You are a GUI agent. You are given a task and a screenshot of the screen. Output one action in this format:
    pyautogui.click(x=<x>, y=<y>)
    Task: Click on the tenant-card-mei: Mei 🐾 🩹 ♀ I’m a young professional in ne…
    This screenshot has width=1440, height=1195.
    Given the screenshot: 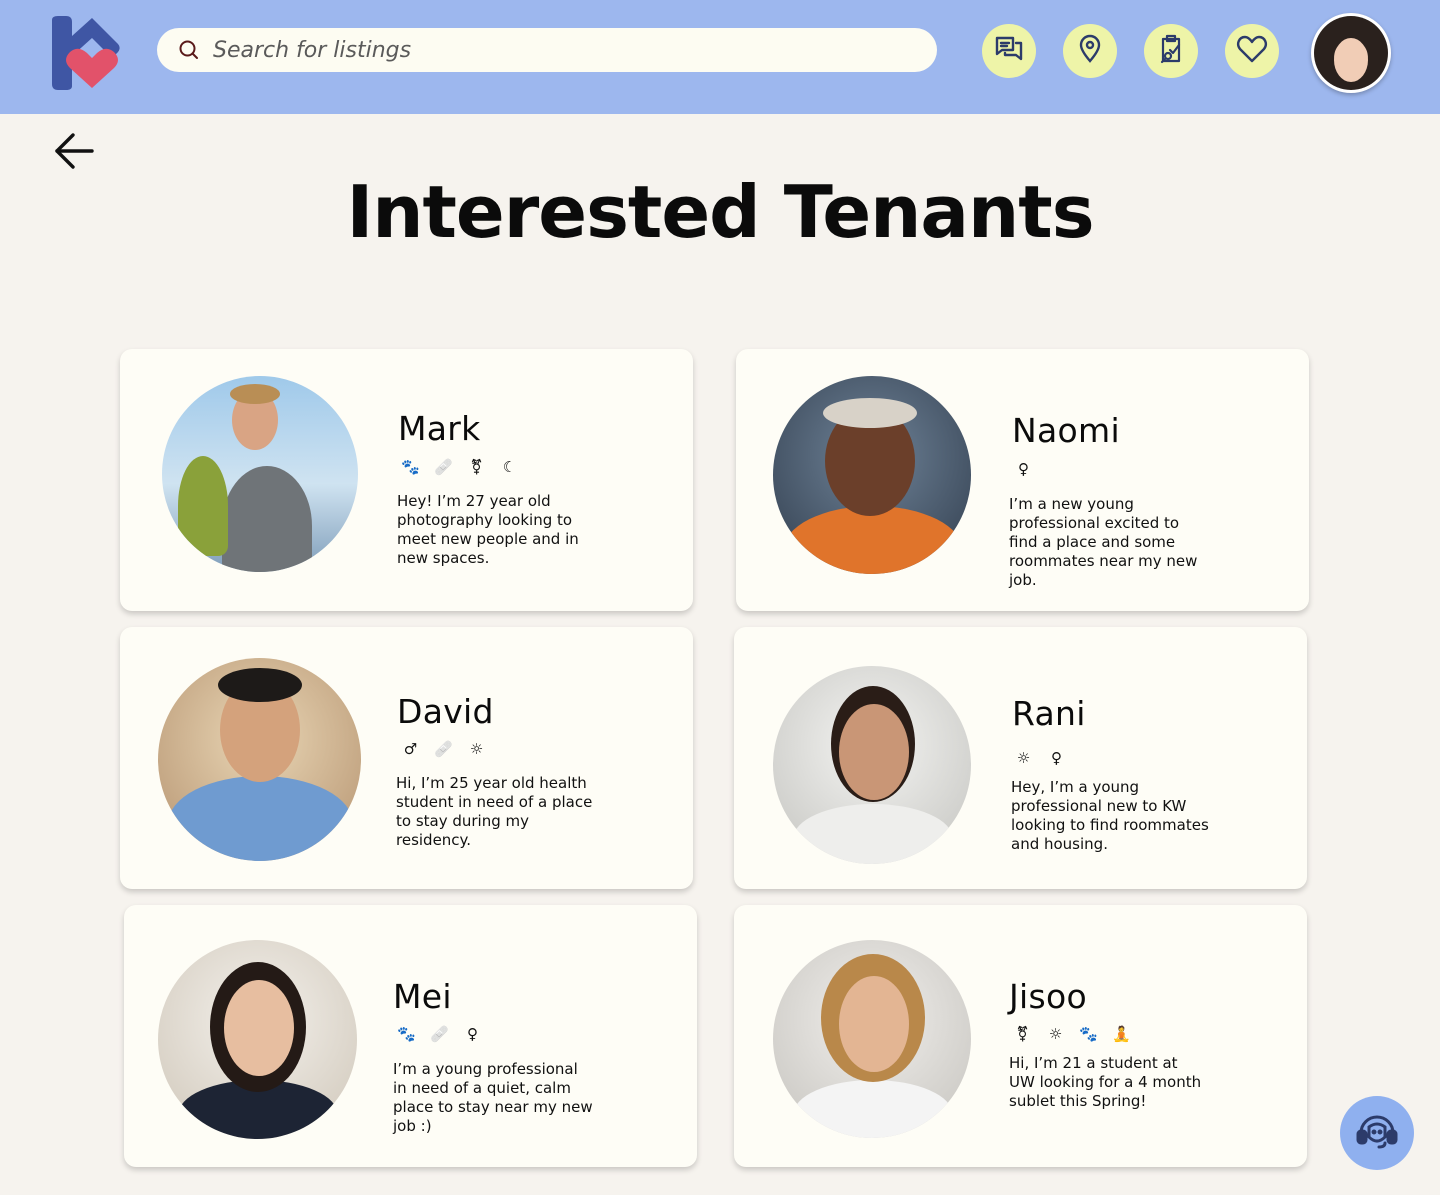 What is the action you would take?
    pyautogui.click(x=410, y=1036)
    